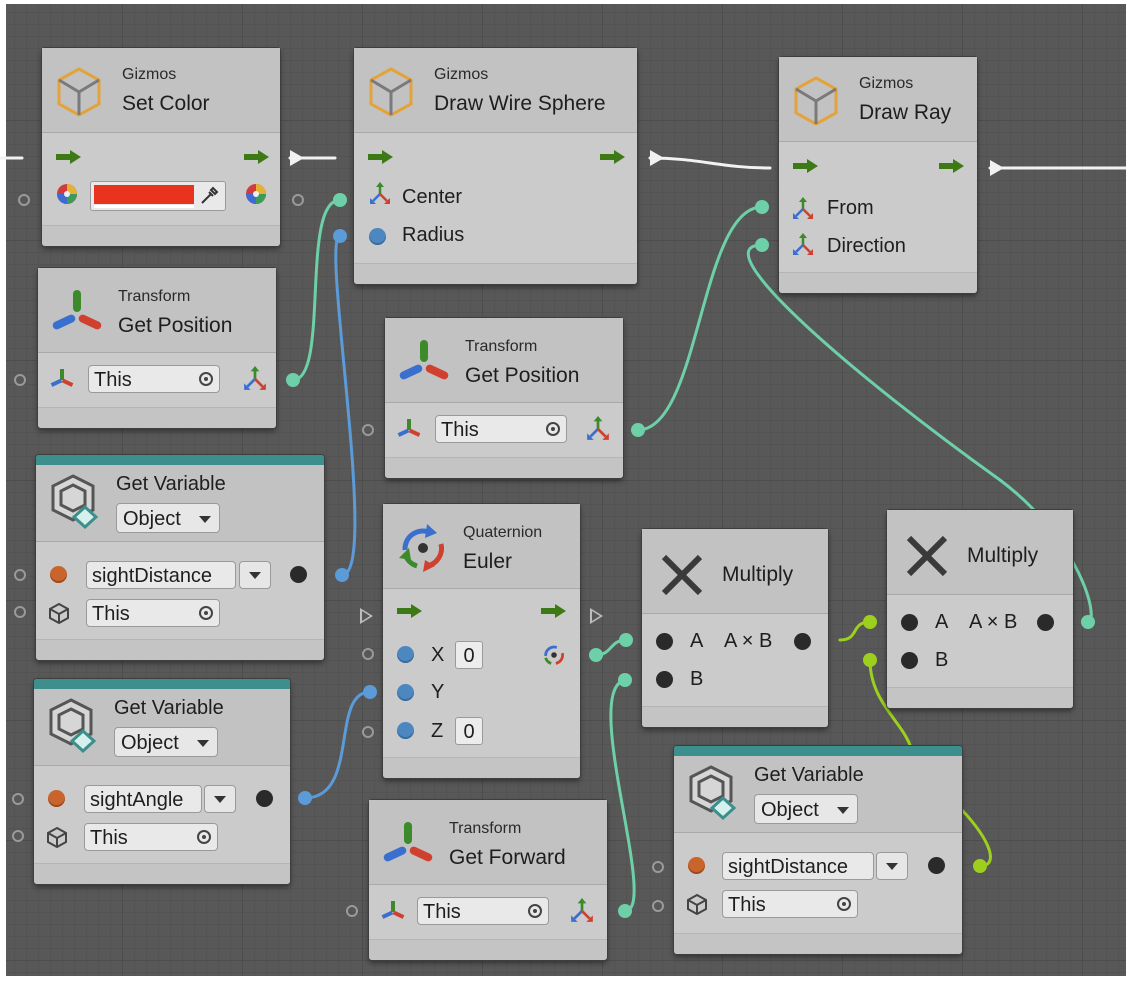 The image size is (1126, 981). What do you see at coordinates (366, 616) in the screenshot?
I see `control-input-port` at bounding box center [366, 616].